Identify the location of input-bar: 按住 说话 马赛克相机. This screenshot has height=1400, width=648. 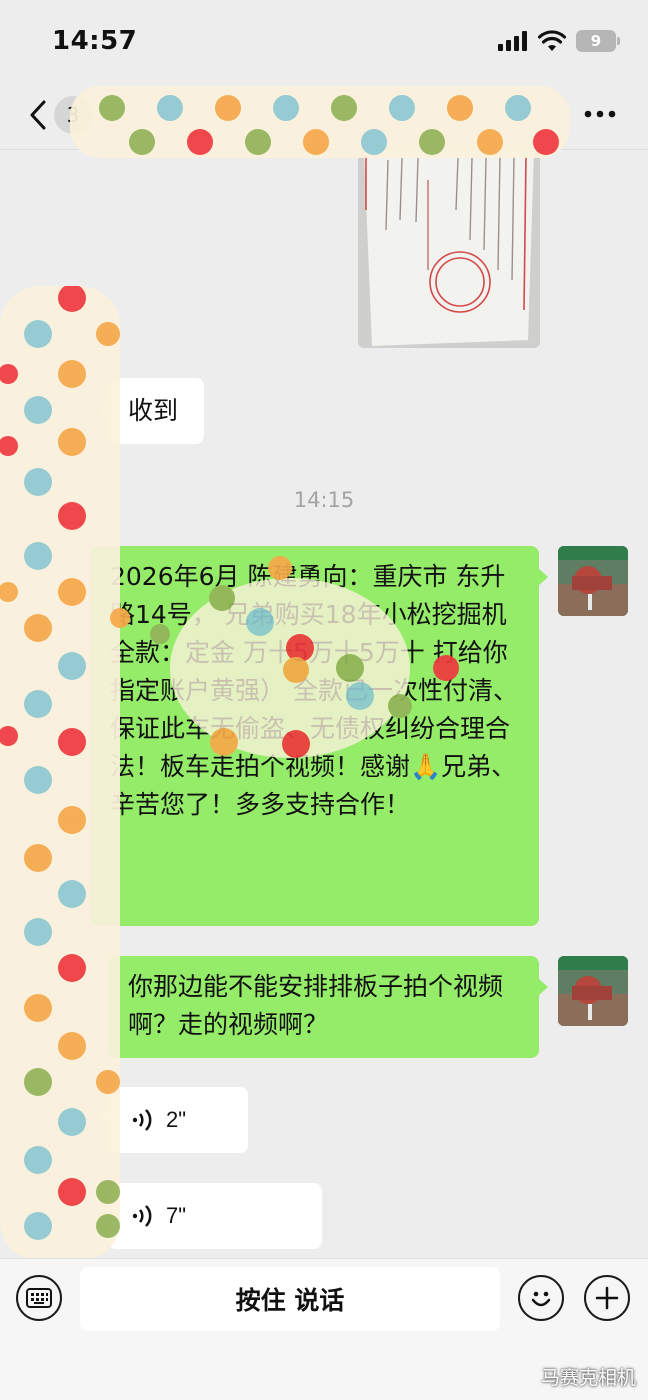
(324, 1329).